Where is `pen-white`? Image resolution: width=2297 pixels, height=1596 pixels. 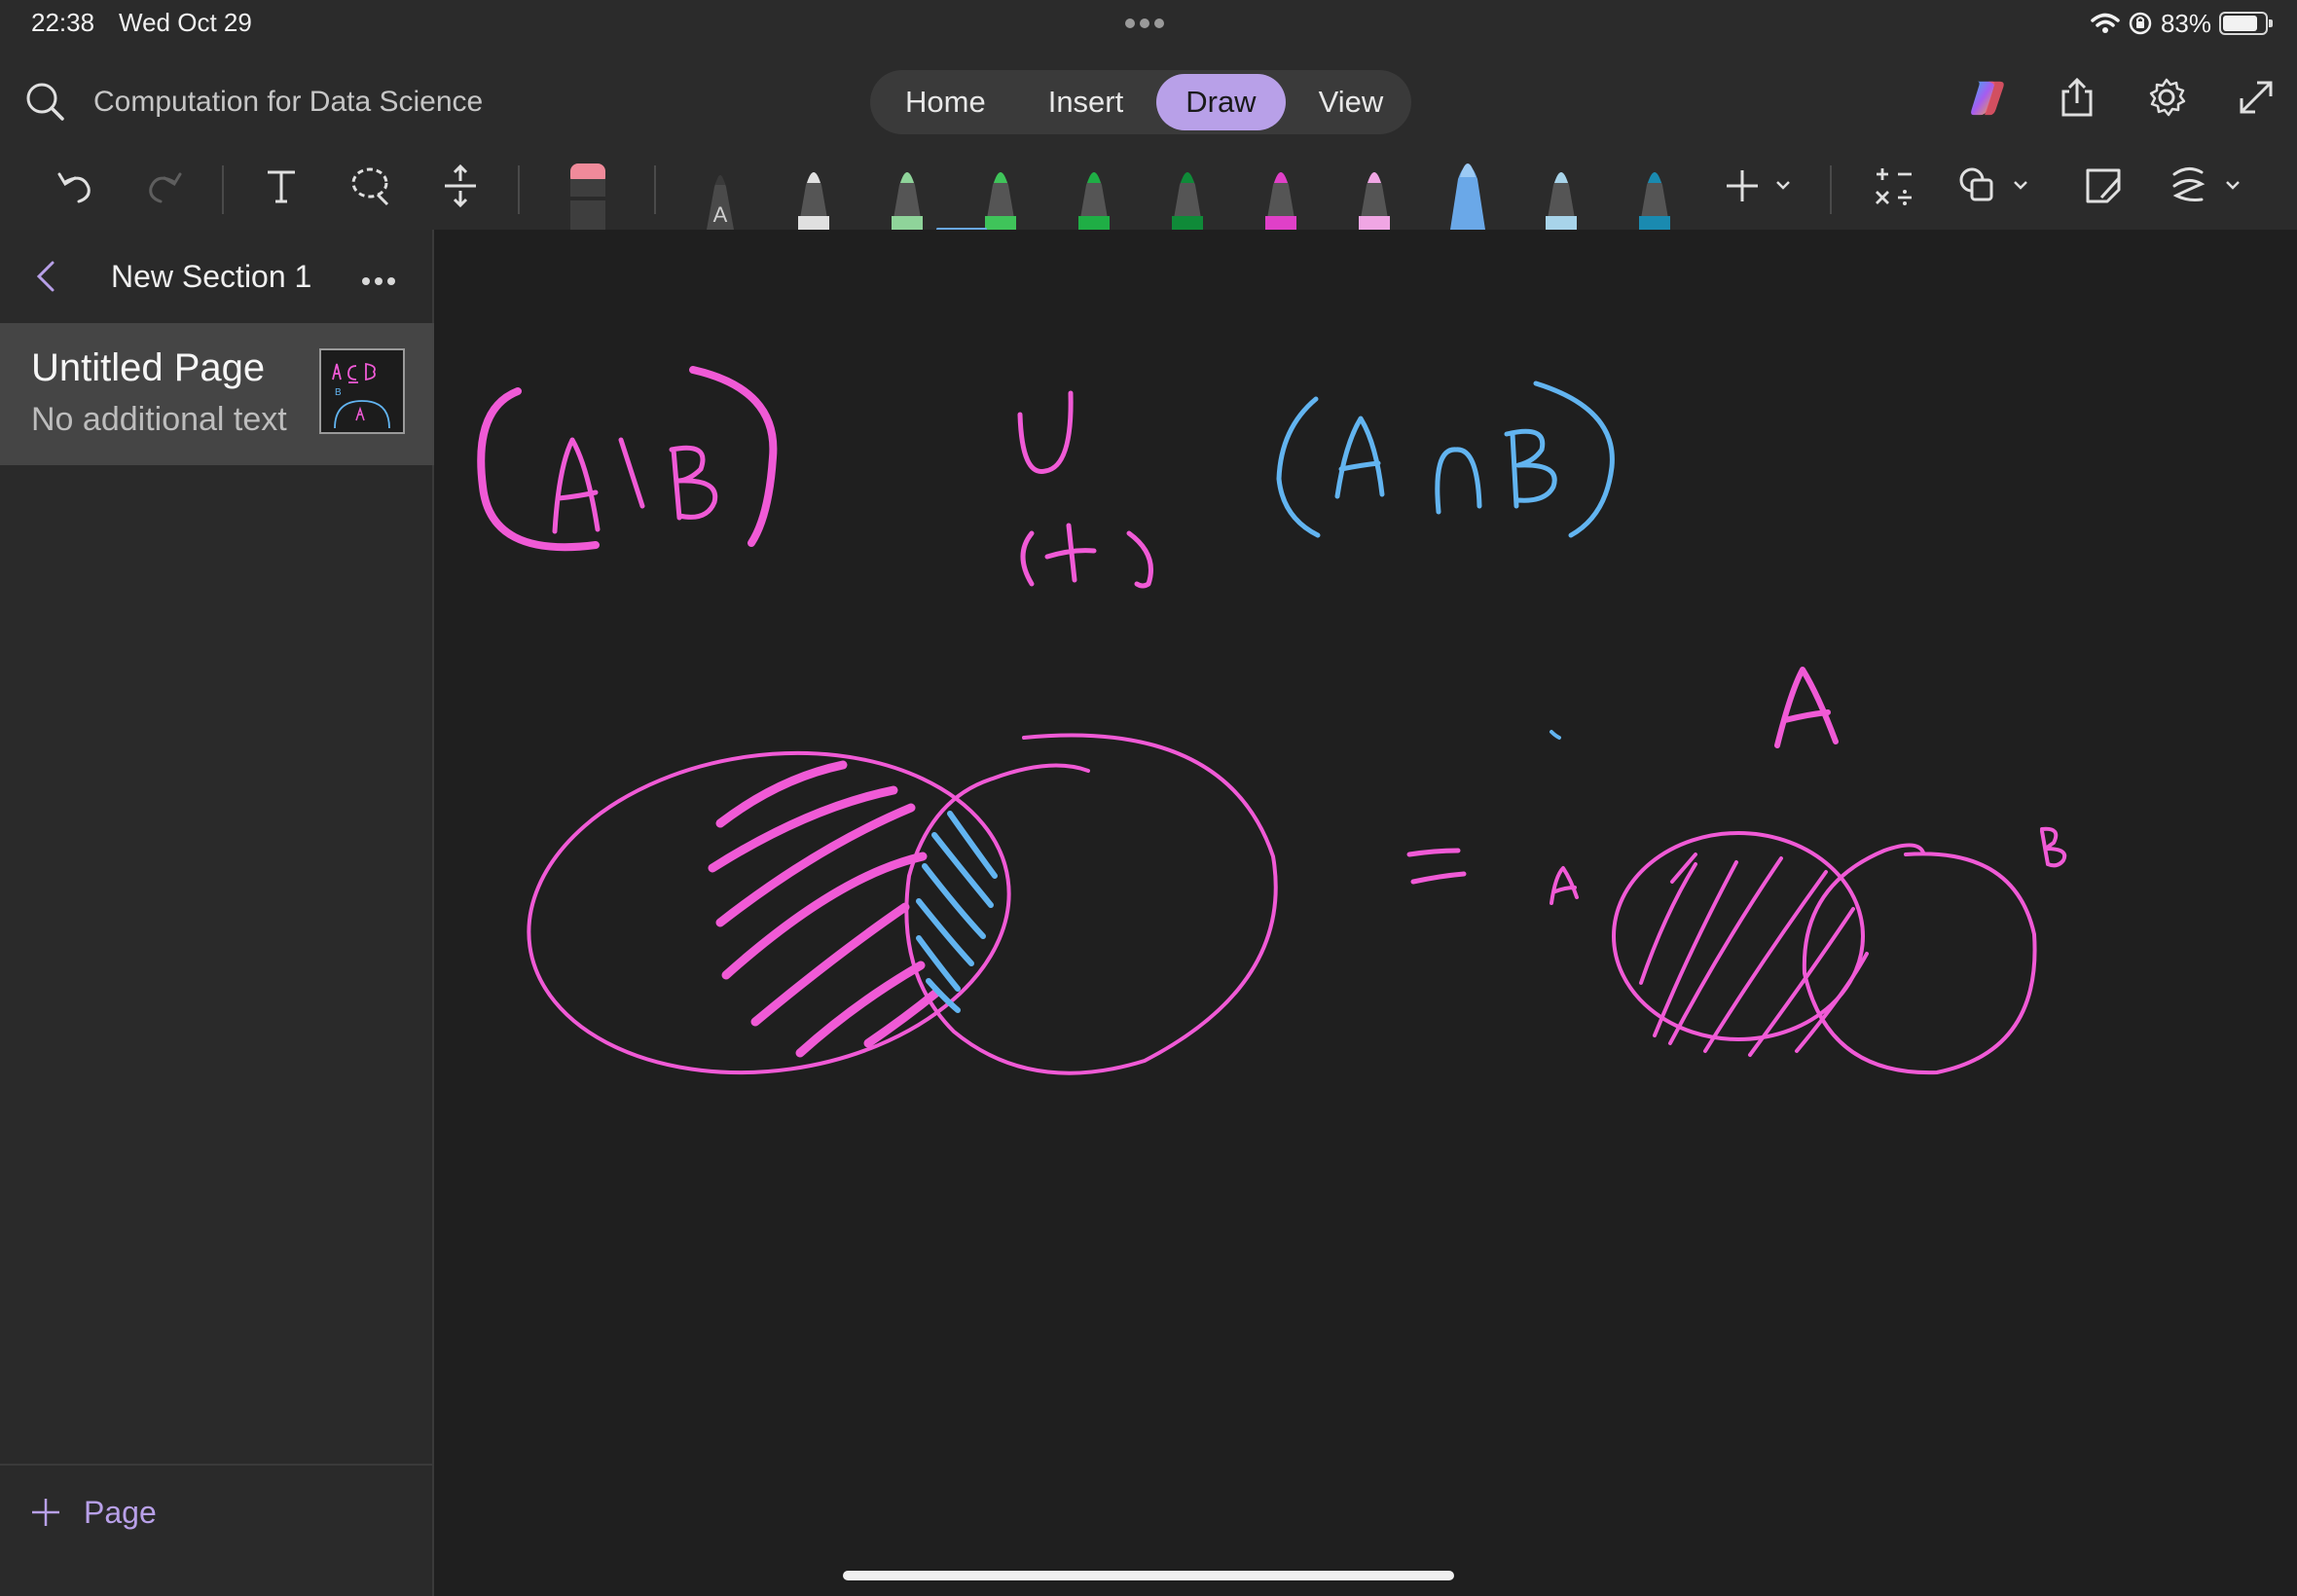 pen-white is located at coordinates (813, 195).